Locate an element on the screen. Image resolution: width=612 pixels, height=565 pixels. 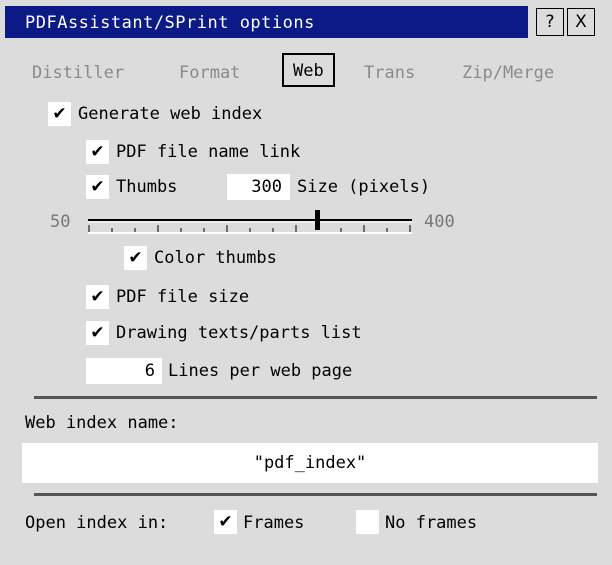
pdf-file-name-link-checkbox: ✔ is located at coordinates (97, 152).